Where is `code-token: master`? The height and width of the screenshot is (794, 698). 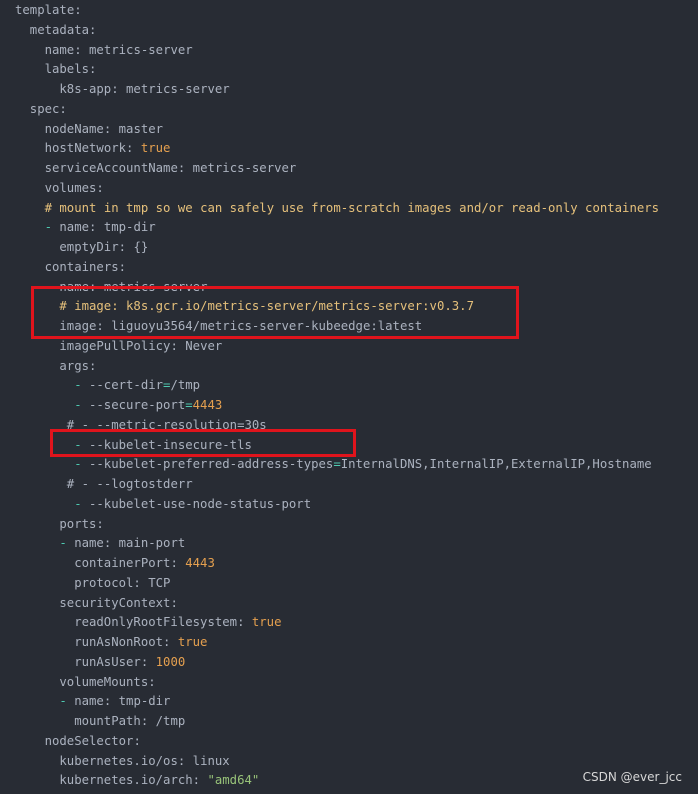 code-token: master is located at coordinates (141, 128).